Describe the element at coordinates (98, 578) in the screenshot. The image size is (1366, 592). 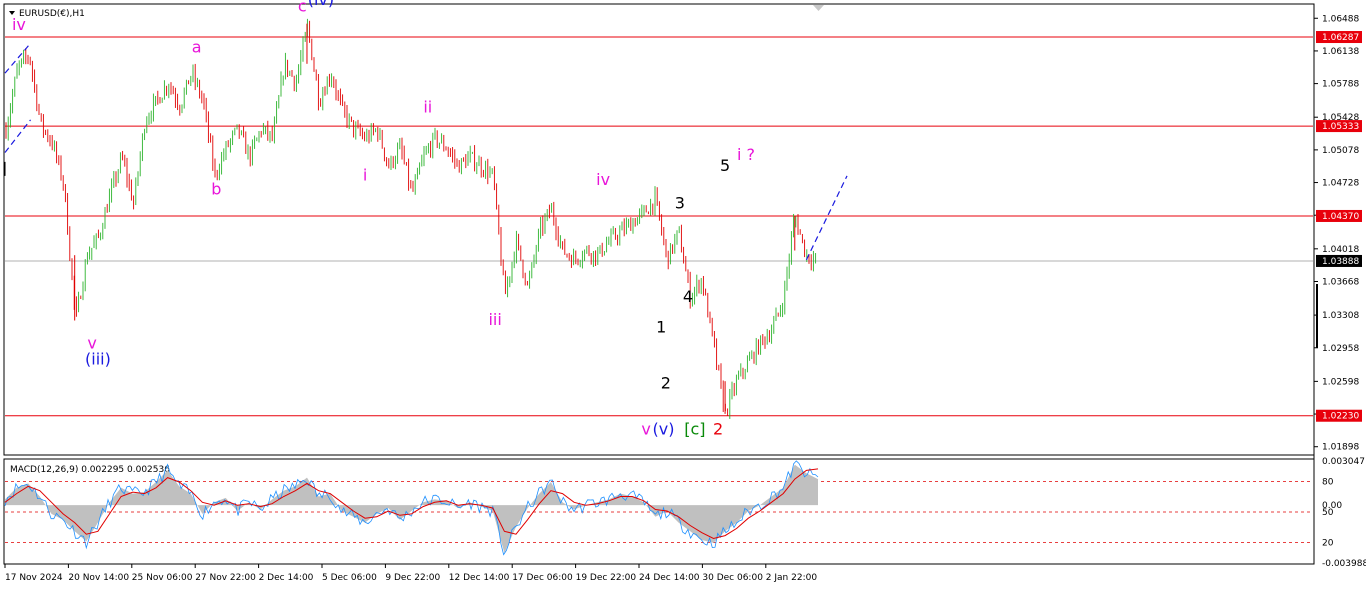
I see `time-tick-label: 20 Nov 14:00` at that location.